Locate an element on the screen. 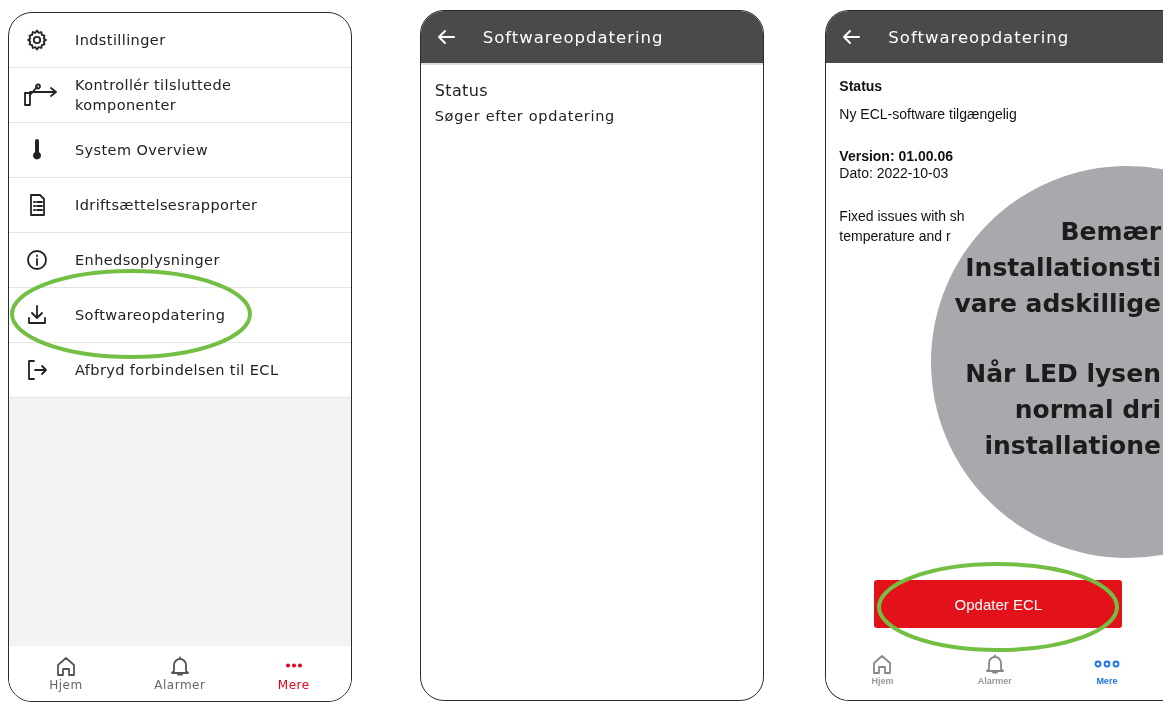  menu-item: Indstillinger is located at coordinates (180, 40).